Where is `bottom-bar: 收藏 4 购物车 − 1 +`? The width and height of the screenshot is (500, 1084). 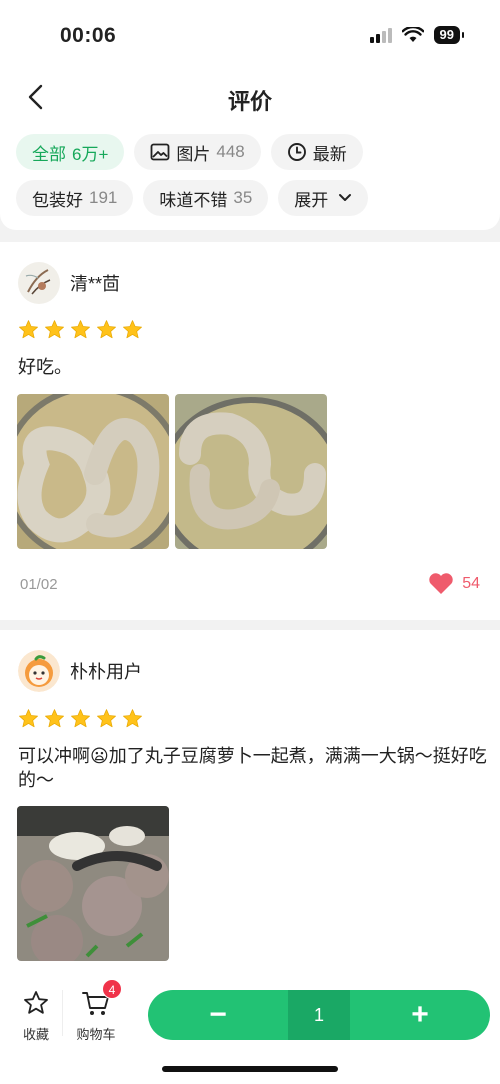
bottom-bar: 收藏 4 购物车 − 1 + is located at coordinates (250, 1027).